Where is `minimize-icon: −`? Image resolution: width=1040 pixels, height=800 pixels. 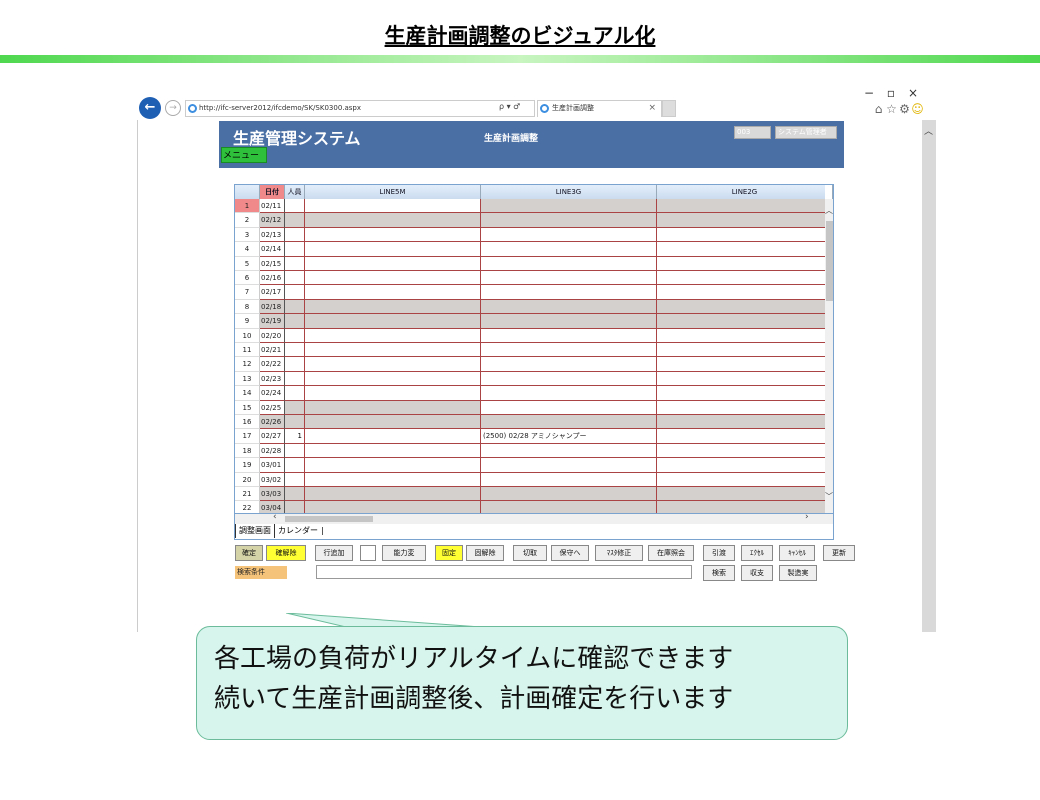 minimize-icon: − is located at coordinates (869, 93).